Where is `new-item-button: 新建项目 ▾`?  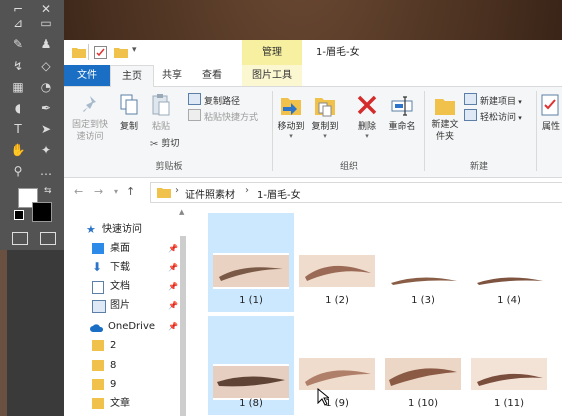
new-item-button: 新建项目 ▾ is located at coordinates (493, 100).